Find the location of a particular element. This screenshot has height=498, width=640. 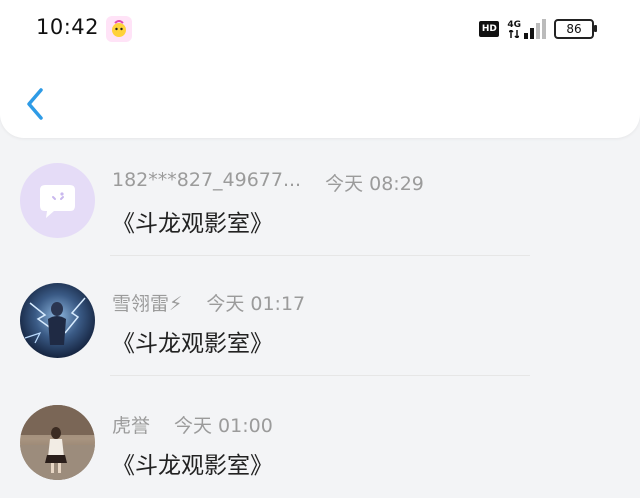

status-icons: HD 4G 86 is located at coordinates (538, 29).